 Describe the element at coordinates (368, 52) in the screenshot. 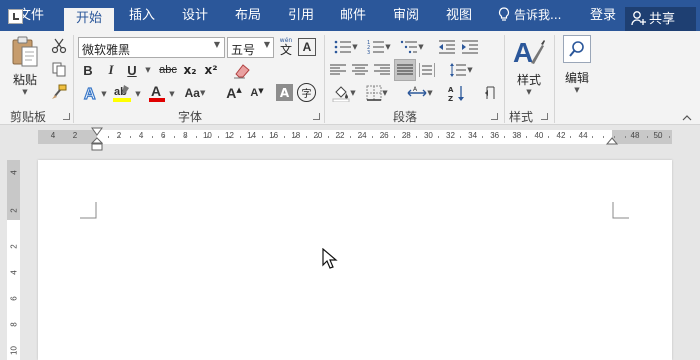

I see `svg-text: 3` at that location.